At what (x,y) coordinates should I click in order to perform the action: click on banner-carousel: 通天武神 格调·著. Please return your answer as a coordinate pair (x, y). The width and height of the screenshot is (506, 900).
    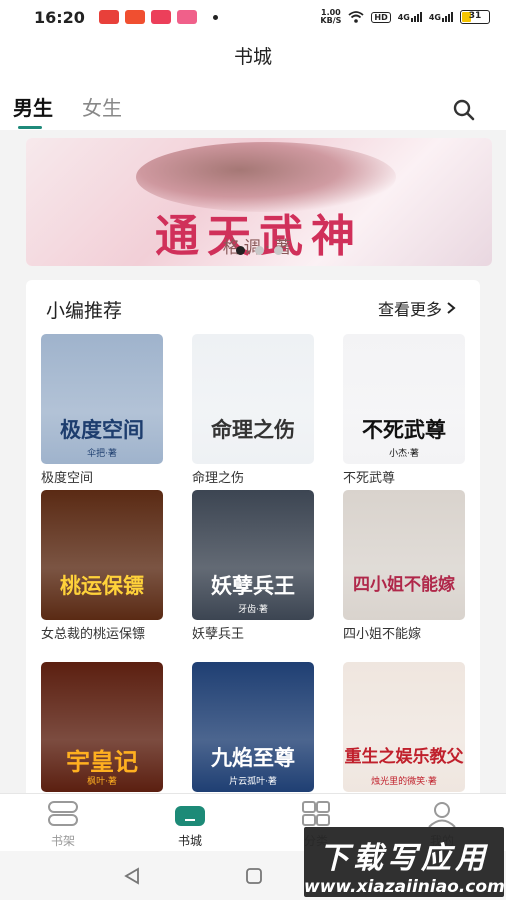
    Looking at the image, I should click on (259, 202).